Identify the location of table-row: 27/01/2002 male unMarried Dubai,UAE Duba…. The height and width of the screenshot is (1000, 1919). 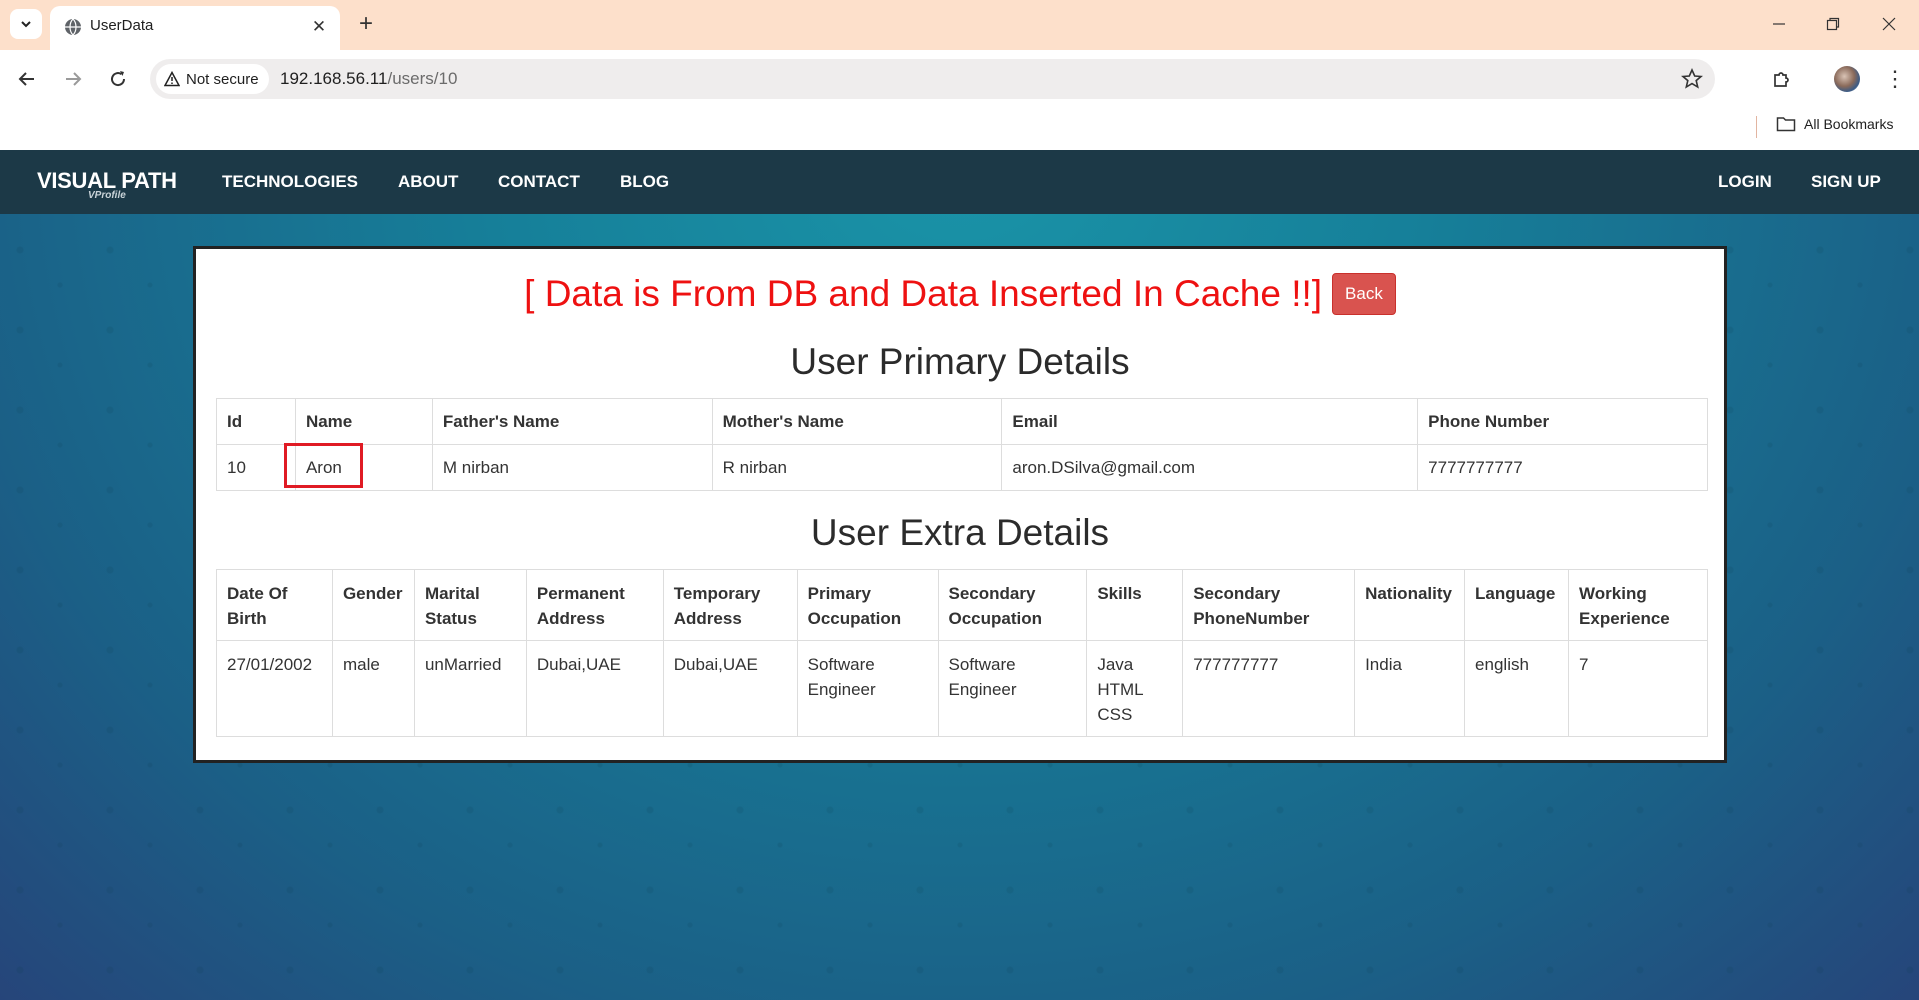
(962, 688).